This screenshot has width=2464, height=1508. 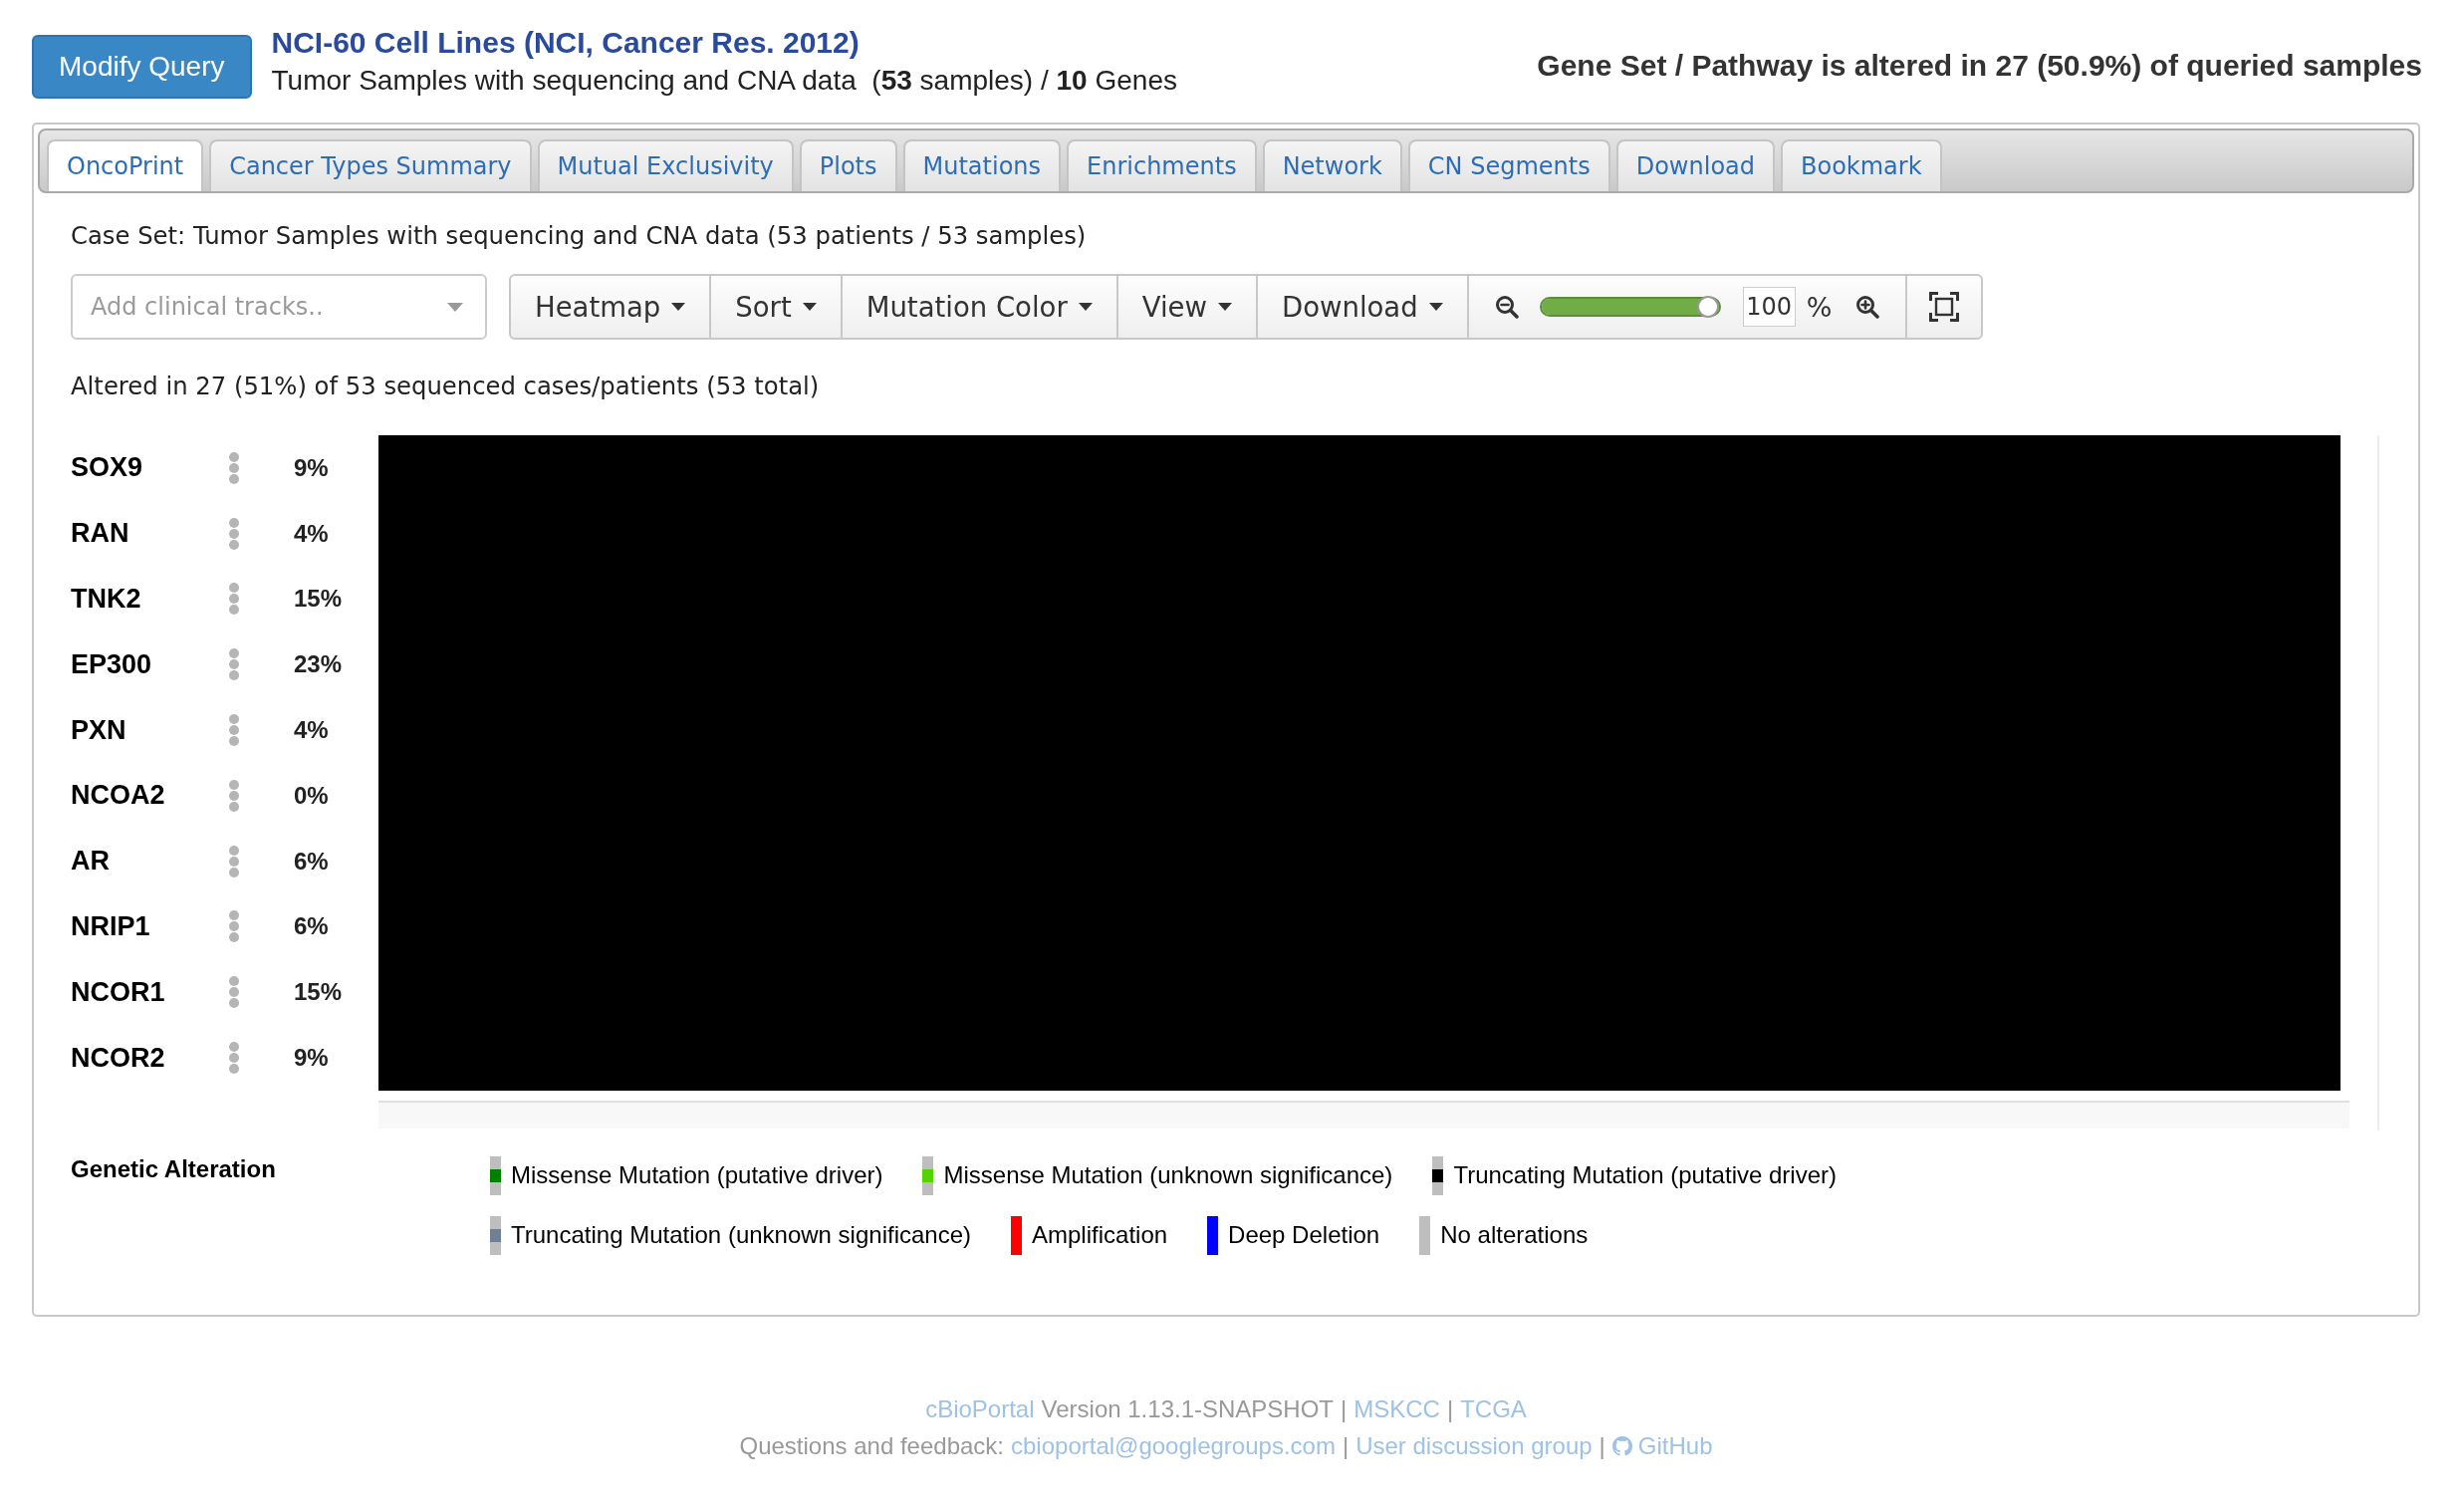 I want to click on legend-label: Truncating Mutation (putative driver), so click(x=1645, y=1175).